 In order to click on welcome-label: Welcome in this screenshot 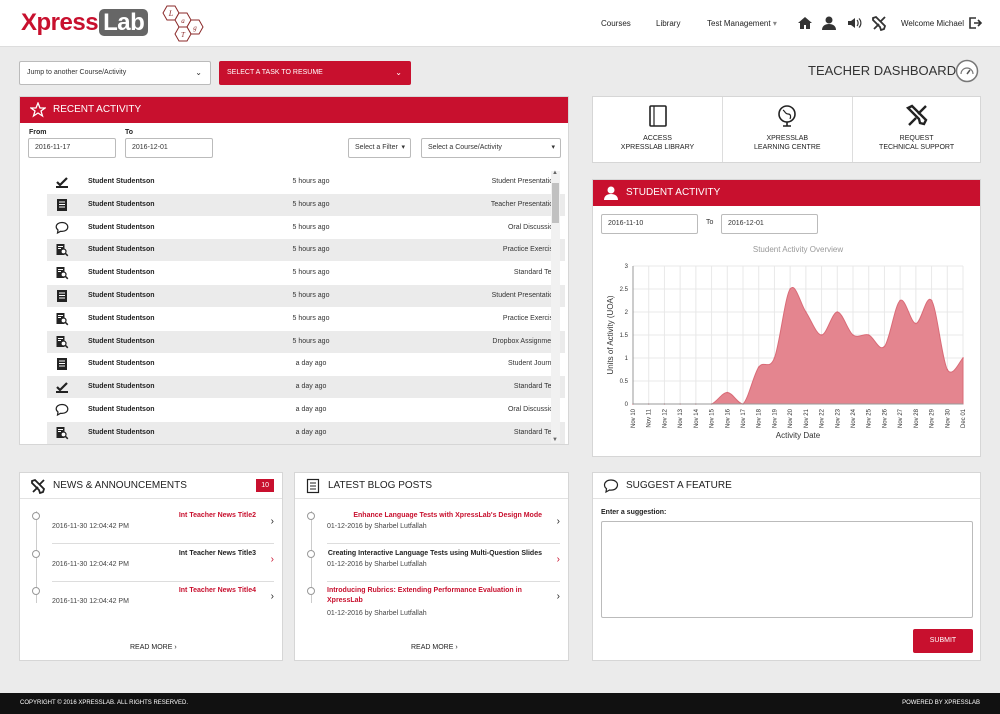, I will do `click(918, 23)`.